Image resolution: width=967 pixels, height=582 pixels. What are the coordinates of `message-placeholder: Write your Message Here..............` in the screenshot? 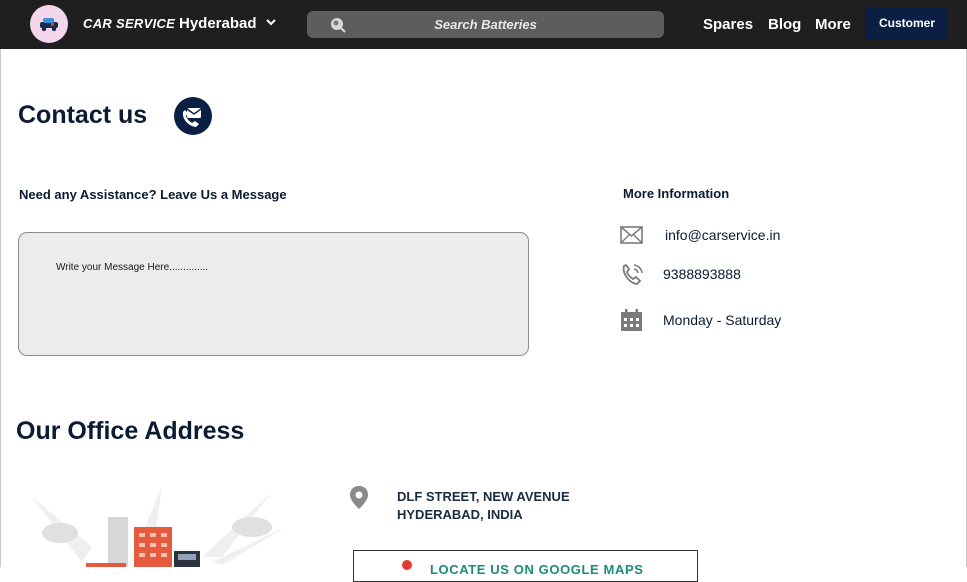 It's located at (132, 267).